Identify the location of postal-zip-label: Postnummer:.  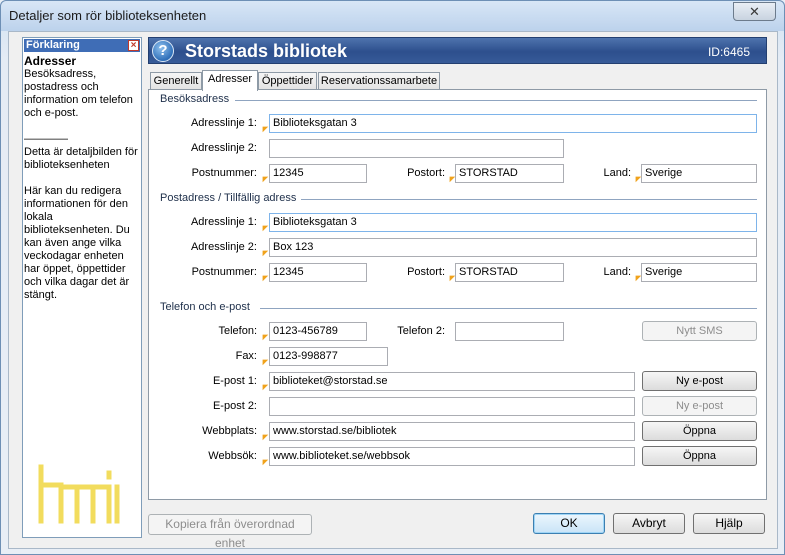
(224, 272).